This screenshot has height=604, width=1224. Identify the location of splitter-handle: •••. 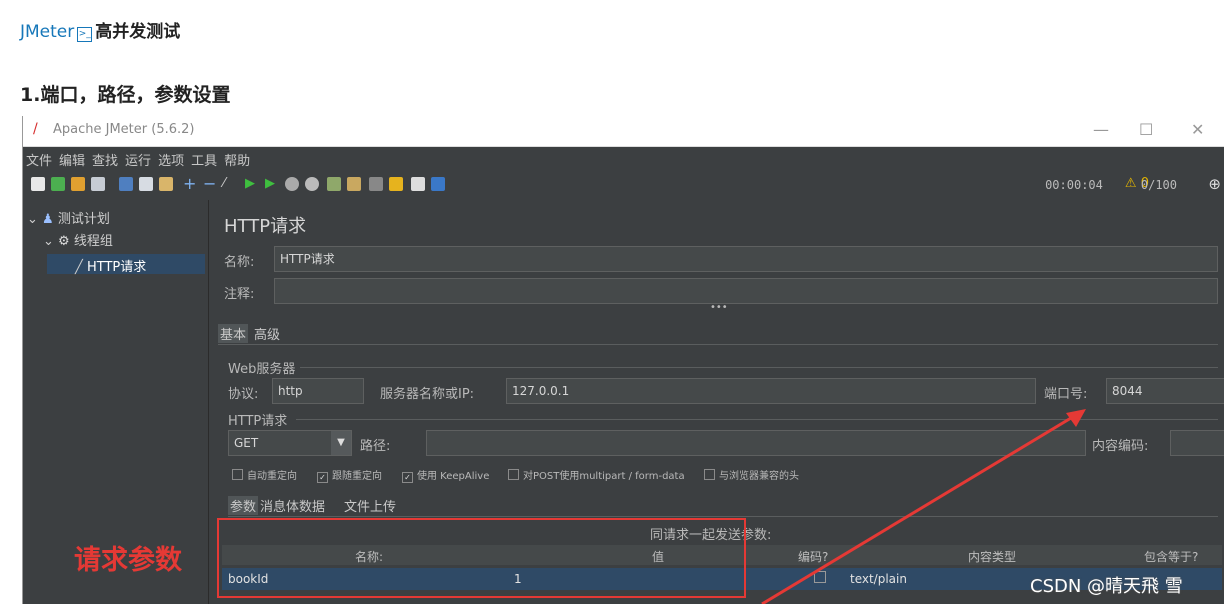
(719, 307).